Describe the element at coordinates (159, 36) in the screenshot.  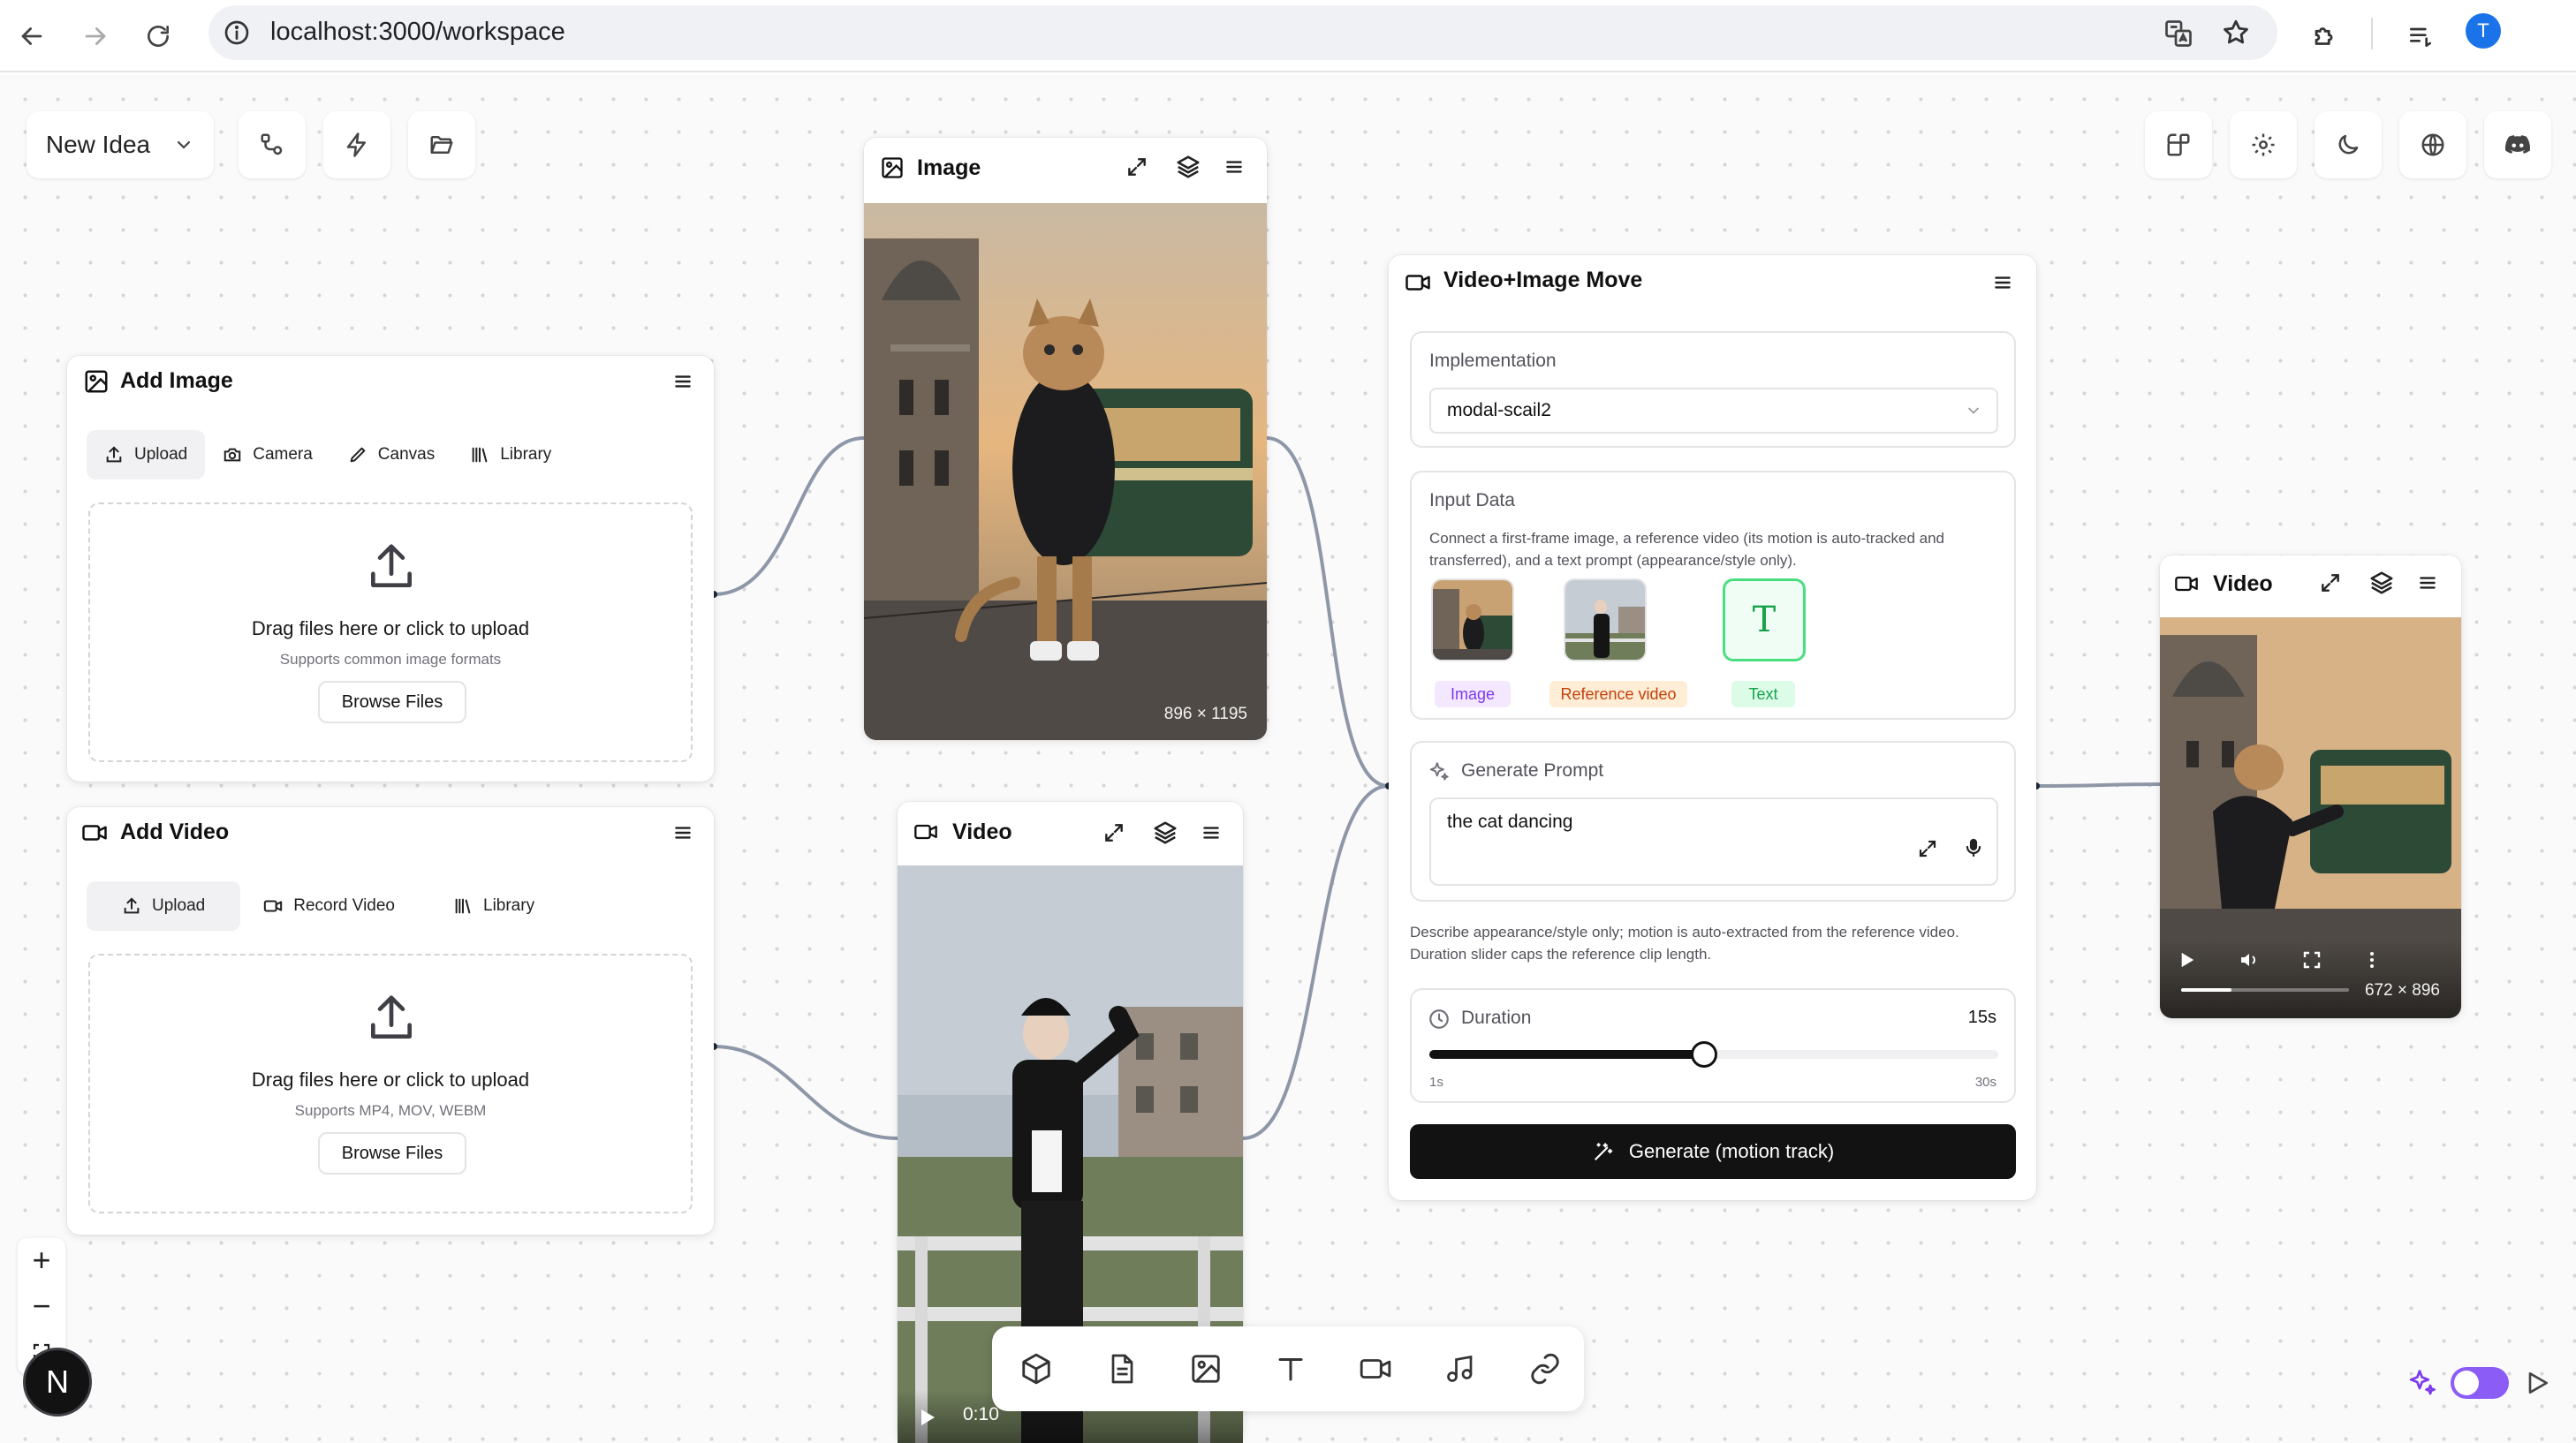
I see `reload-icon` at that location.